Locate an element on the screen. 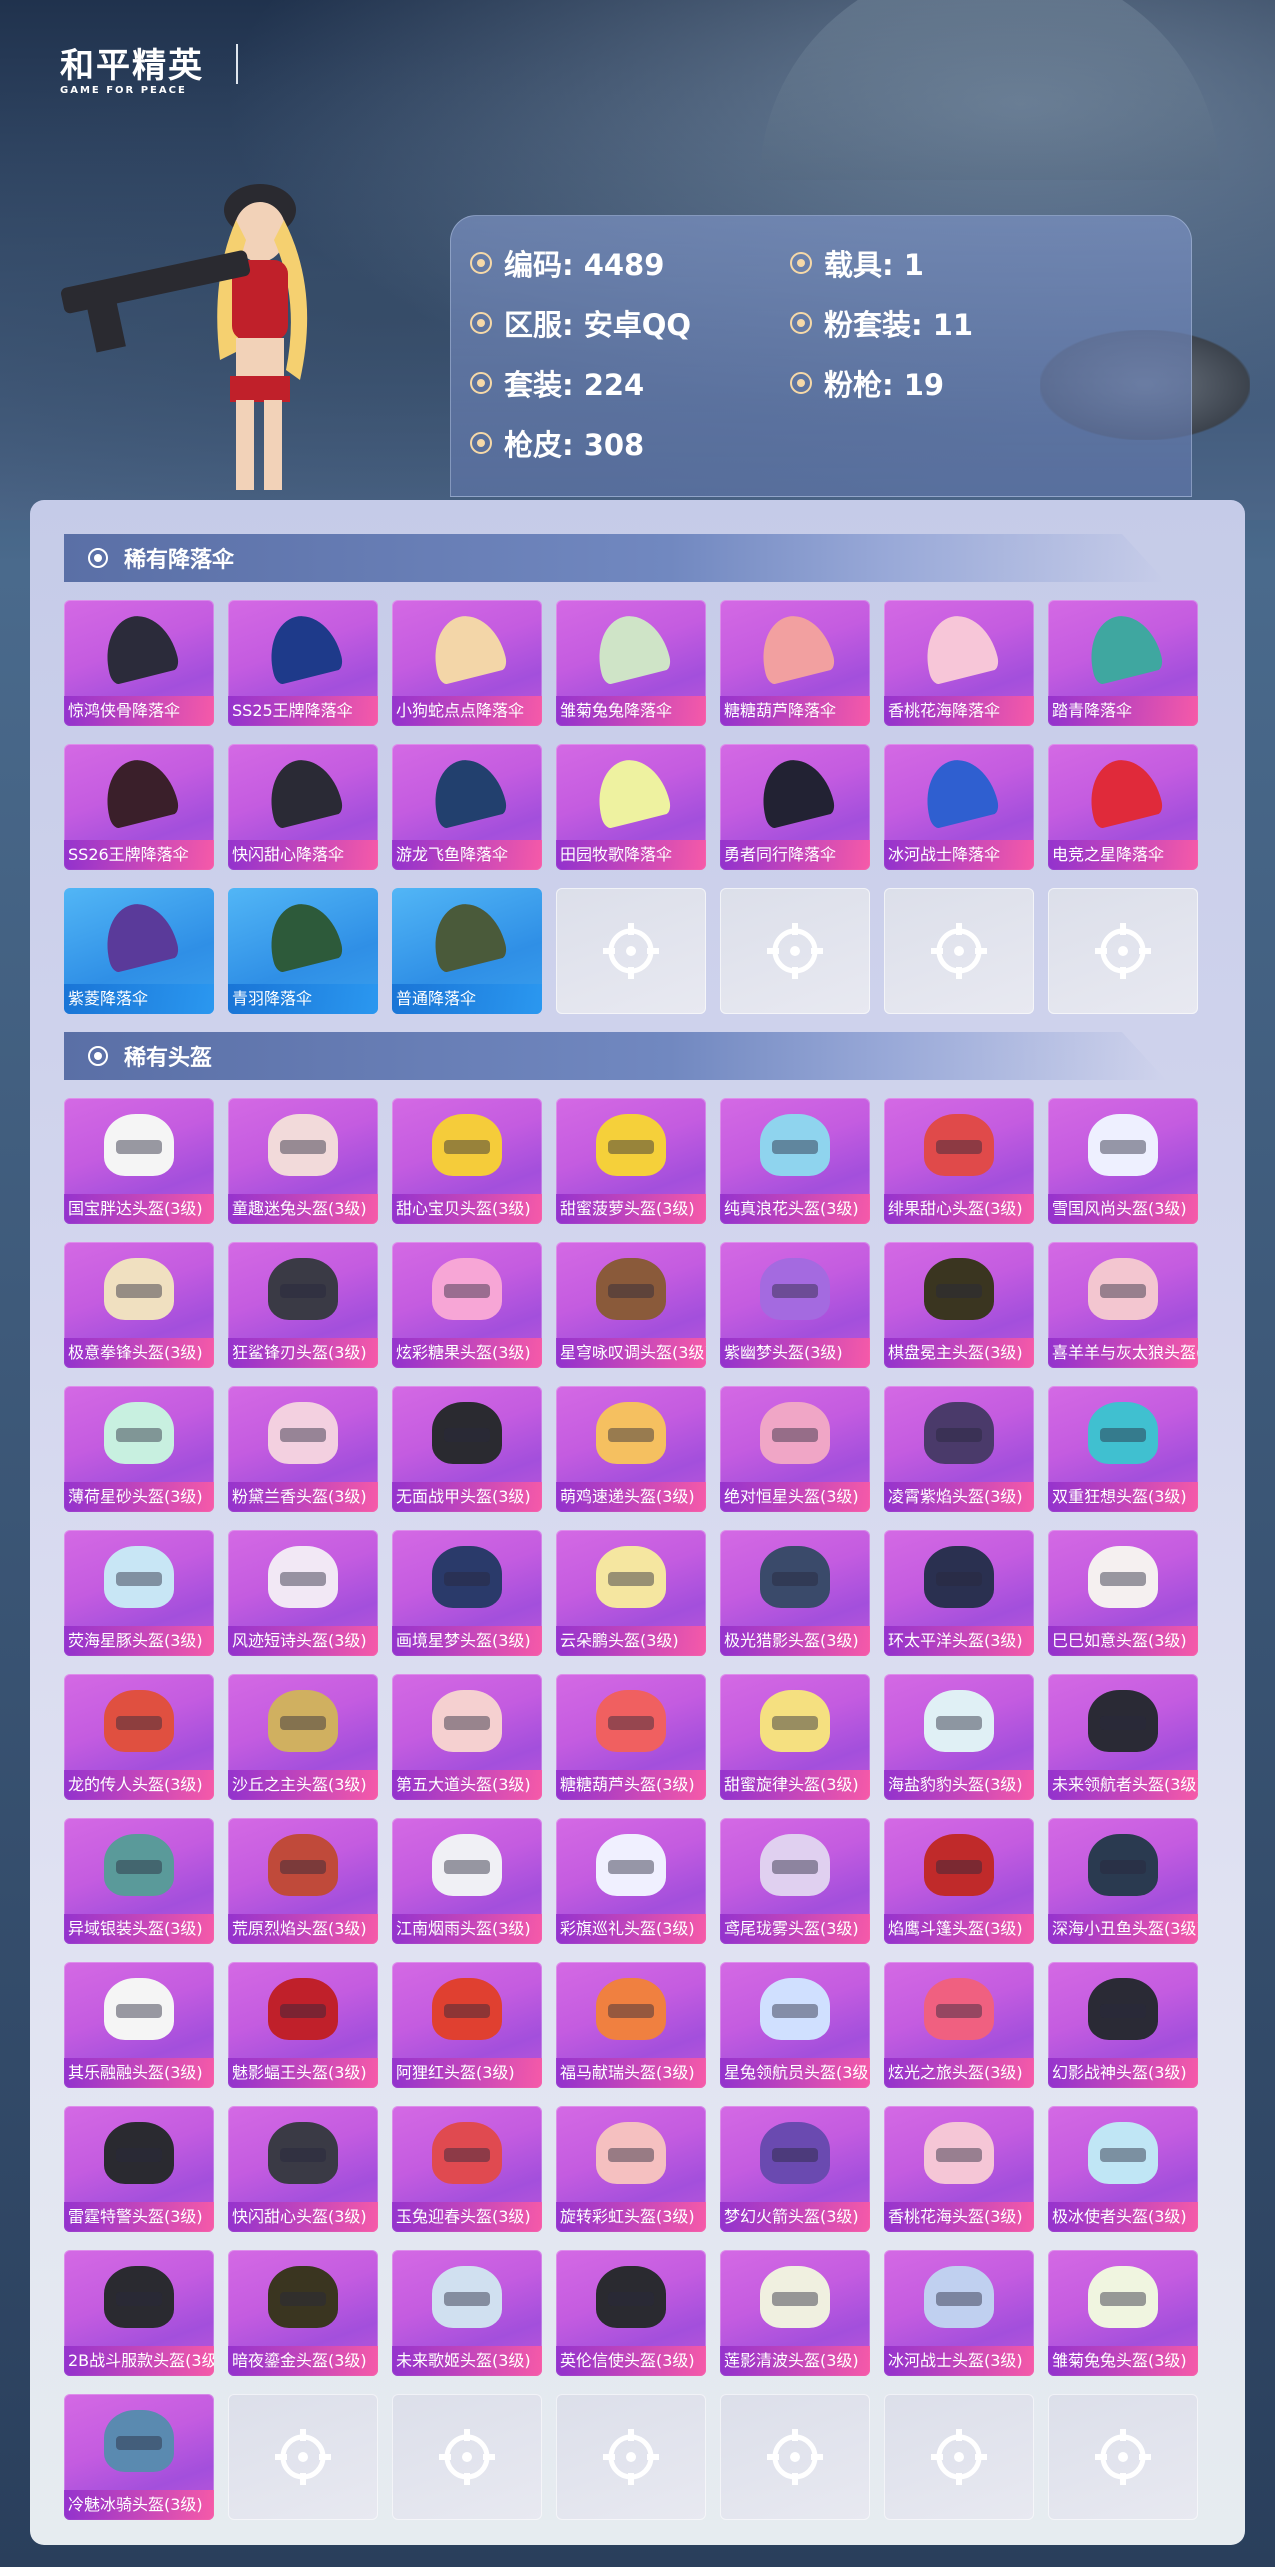  helmet-item: 极光猎影头盔(3级) is located at coordinates (795, 1593).